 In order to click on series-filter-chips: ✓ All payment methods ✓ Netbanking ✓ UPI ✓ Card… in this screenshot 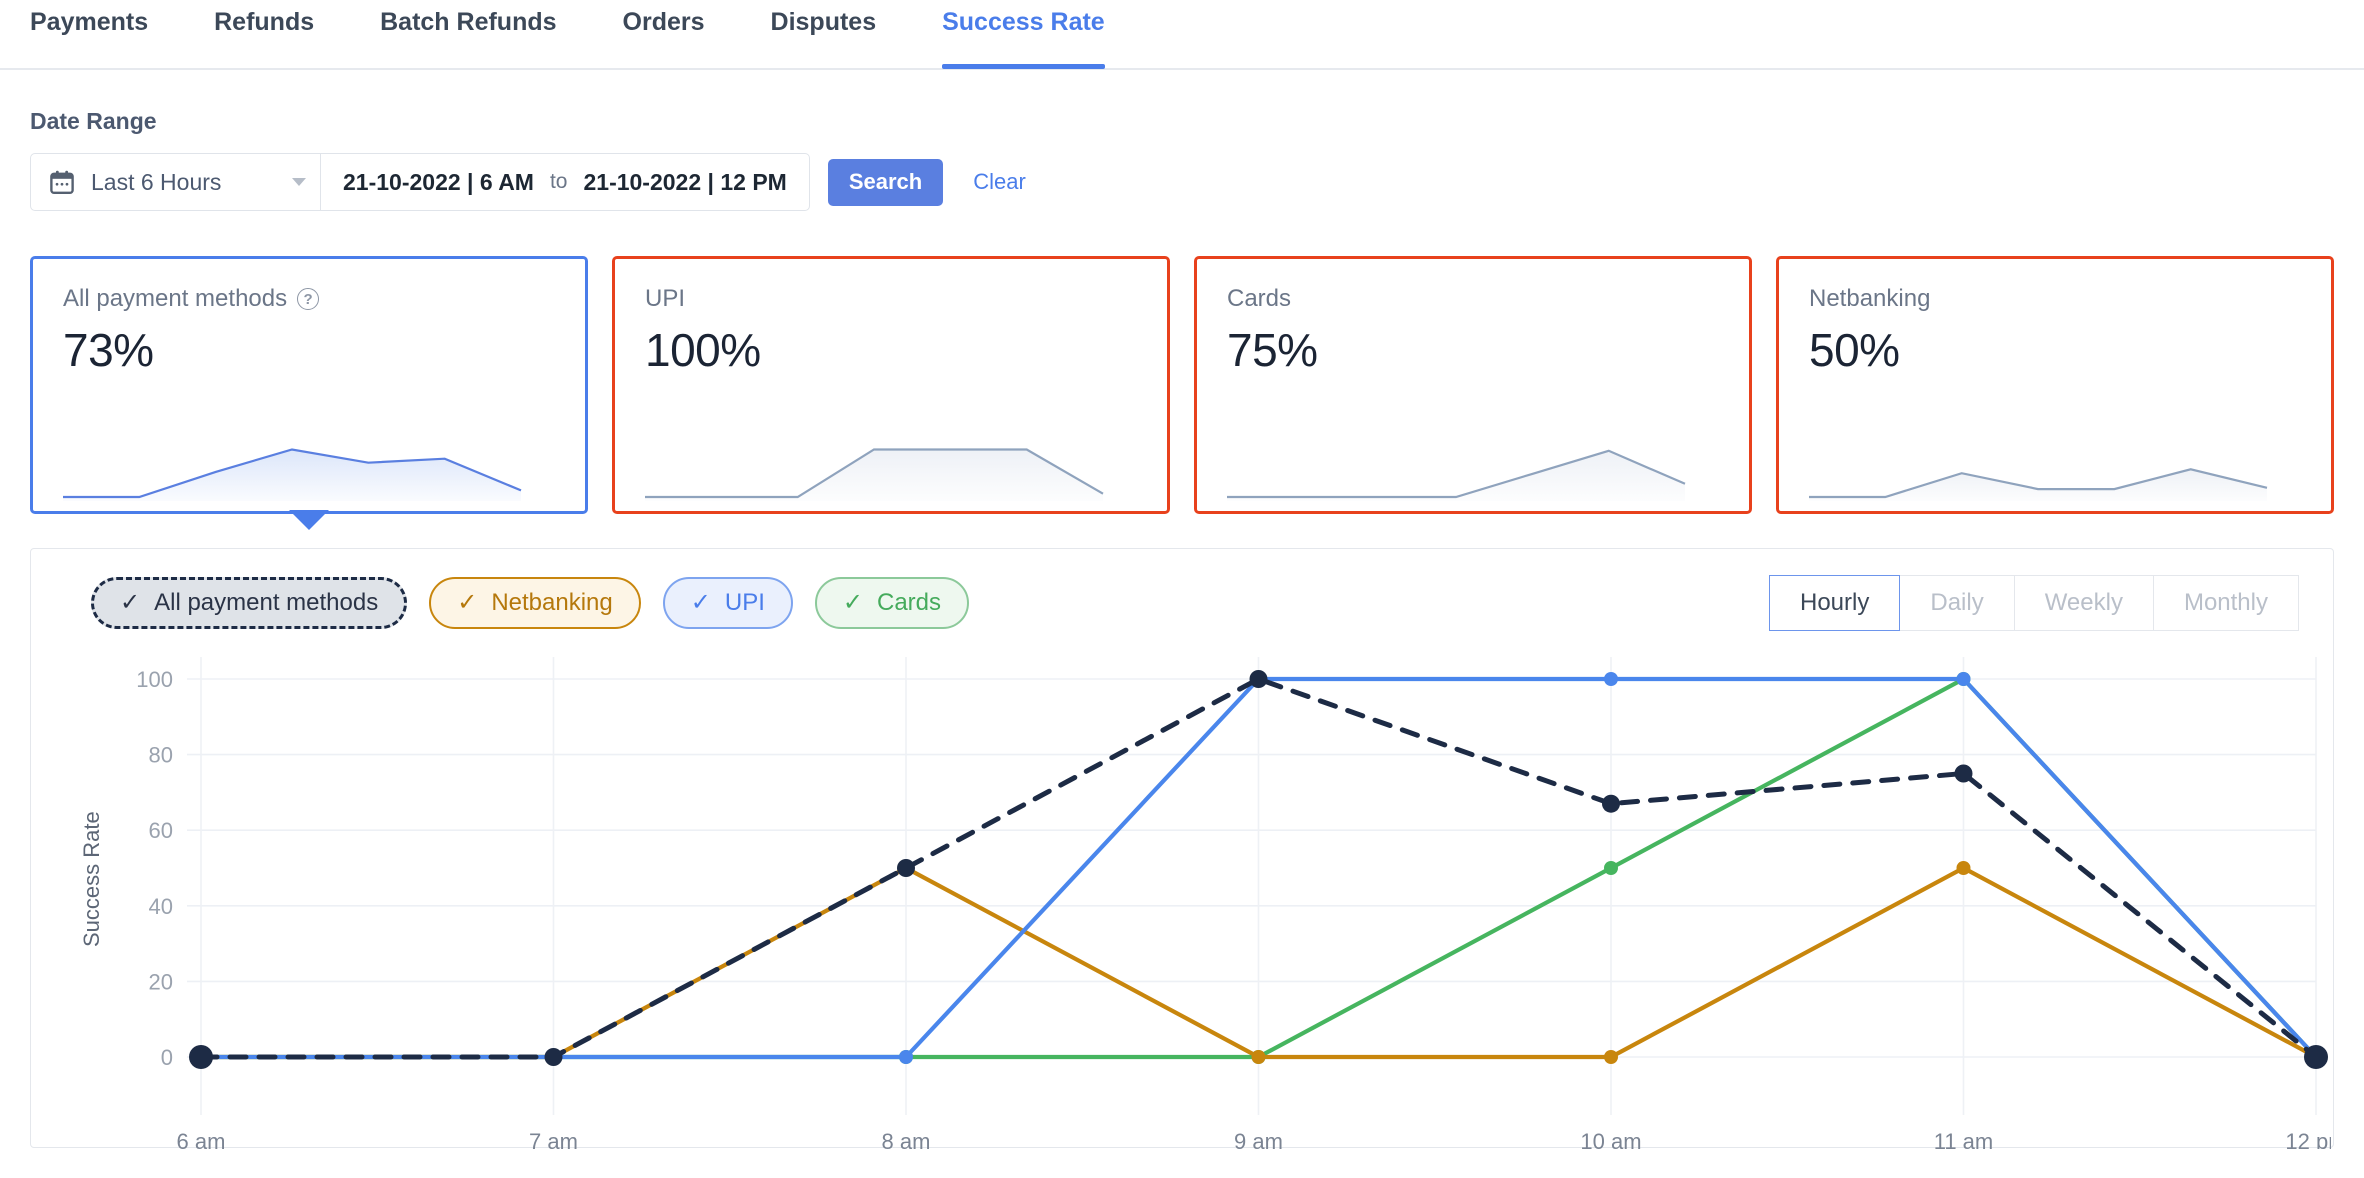, I will do `click(530, 603)`.